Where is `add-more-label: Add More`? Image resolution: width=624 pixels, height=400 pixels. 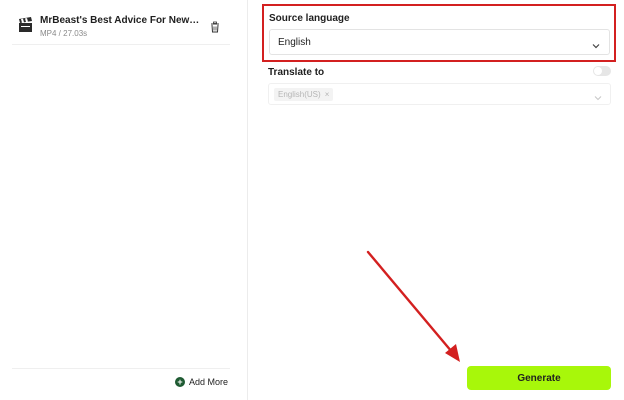
add-more-label: Add More is located at coordinates (208, 382).